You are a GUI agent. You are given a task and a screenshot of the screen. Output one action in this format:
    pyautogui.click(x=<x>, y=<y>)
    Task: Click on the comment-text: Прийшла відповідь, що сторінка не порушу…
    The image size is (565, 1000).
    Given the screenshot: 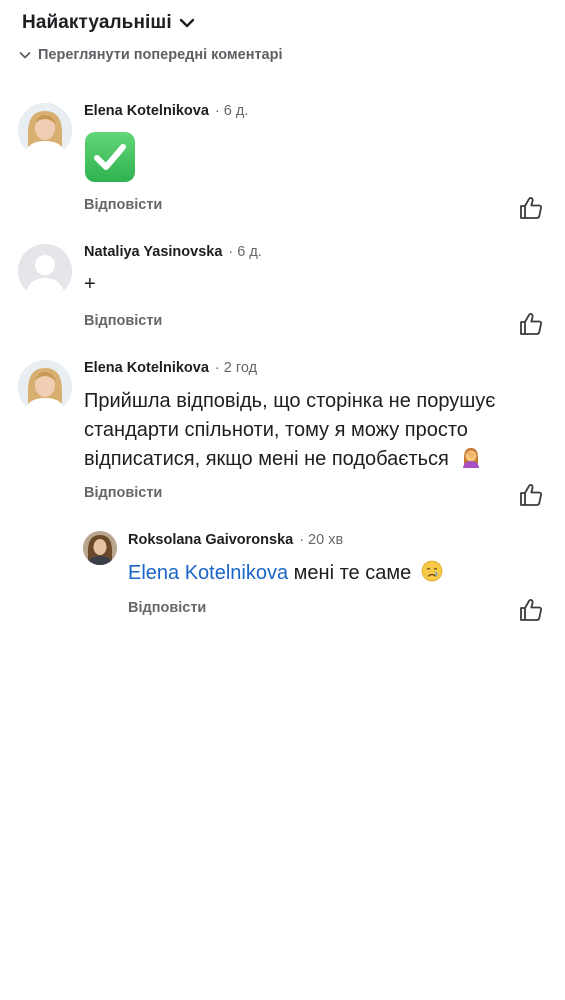 What is the action you would take?
    pyautogui.click(x=319, y=430)
    